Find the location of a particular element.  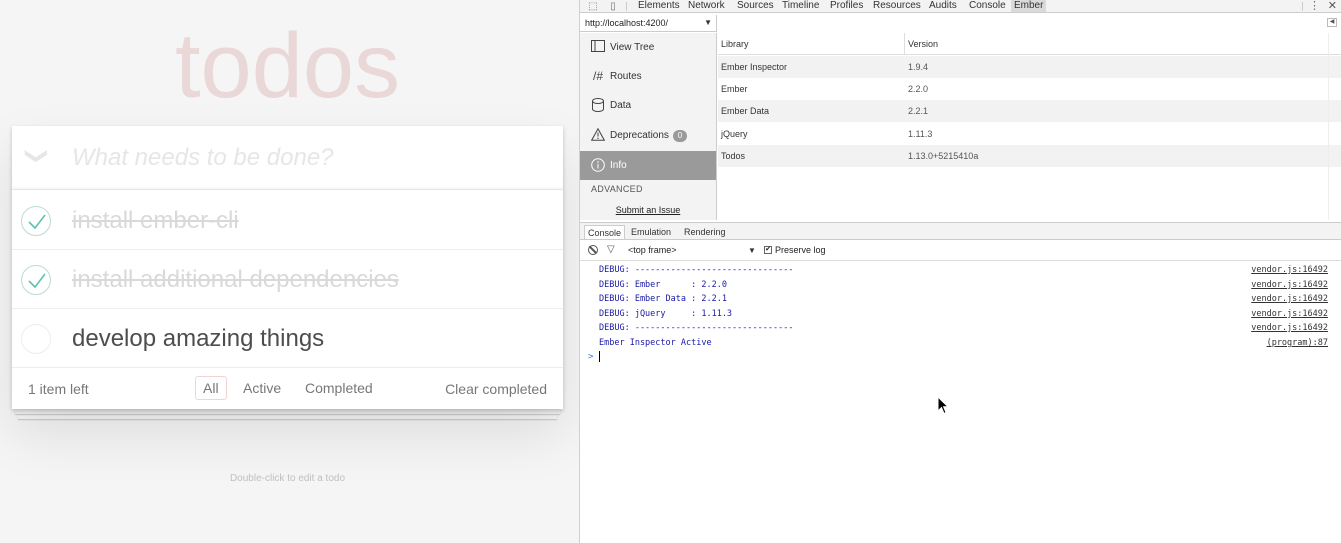

table-scrollbar is located at coordinates (1334, 126).